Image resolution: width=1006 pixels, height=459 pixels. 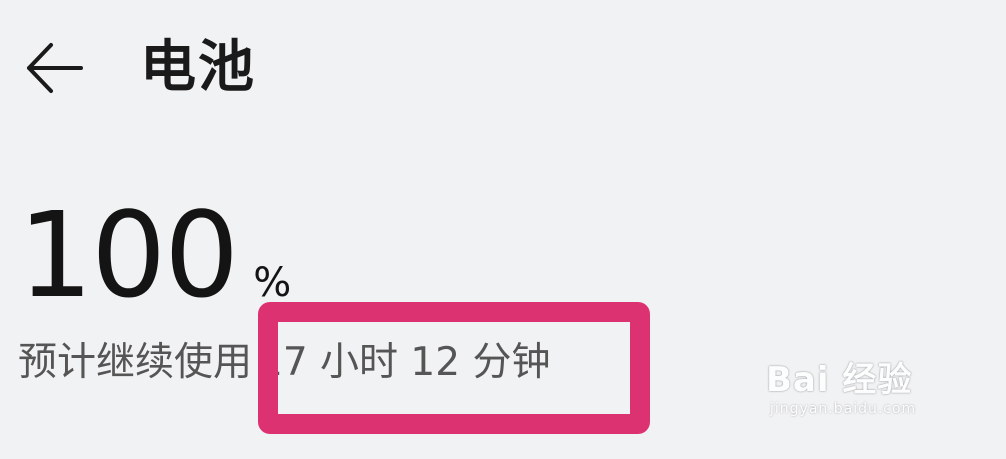 I want to click on baidu-jingyan-watermark: Bai 经验 jingyan.baidu.com, so click(x=861, y=397).